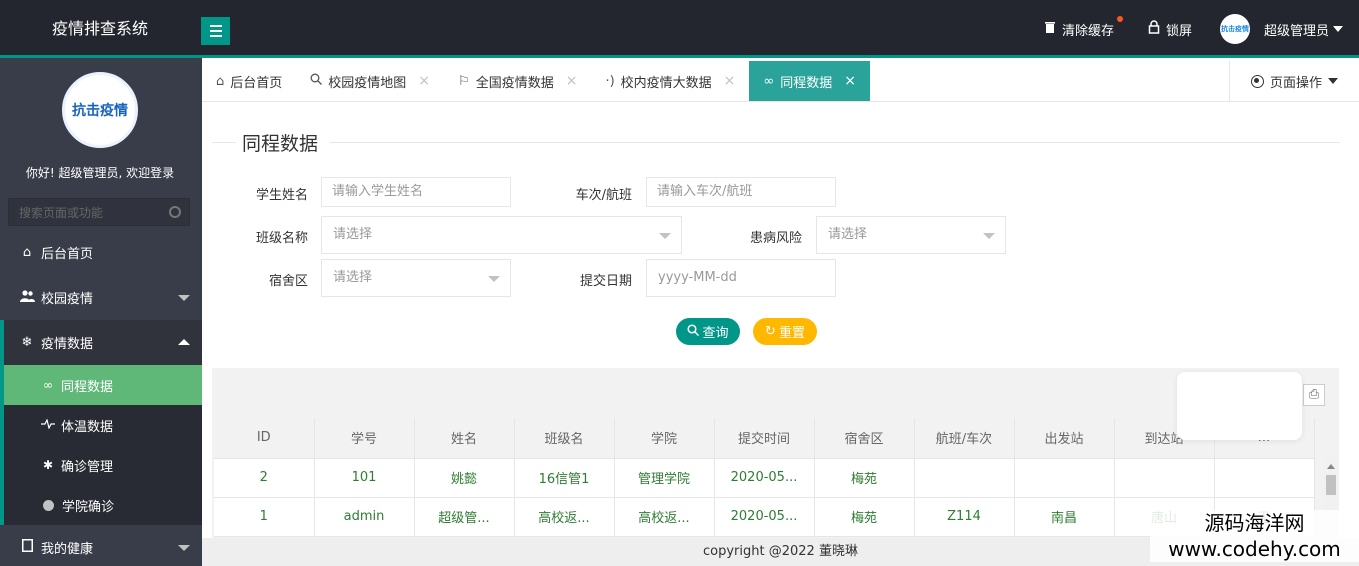 This screenshot has width=1359, height=566. Describe the element at coordinates (61, 212) in the screenshot. I see `sidebar-search-placeholder: 搜索页面或功能` at that location.